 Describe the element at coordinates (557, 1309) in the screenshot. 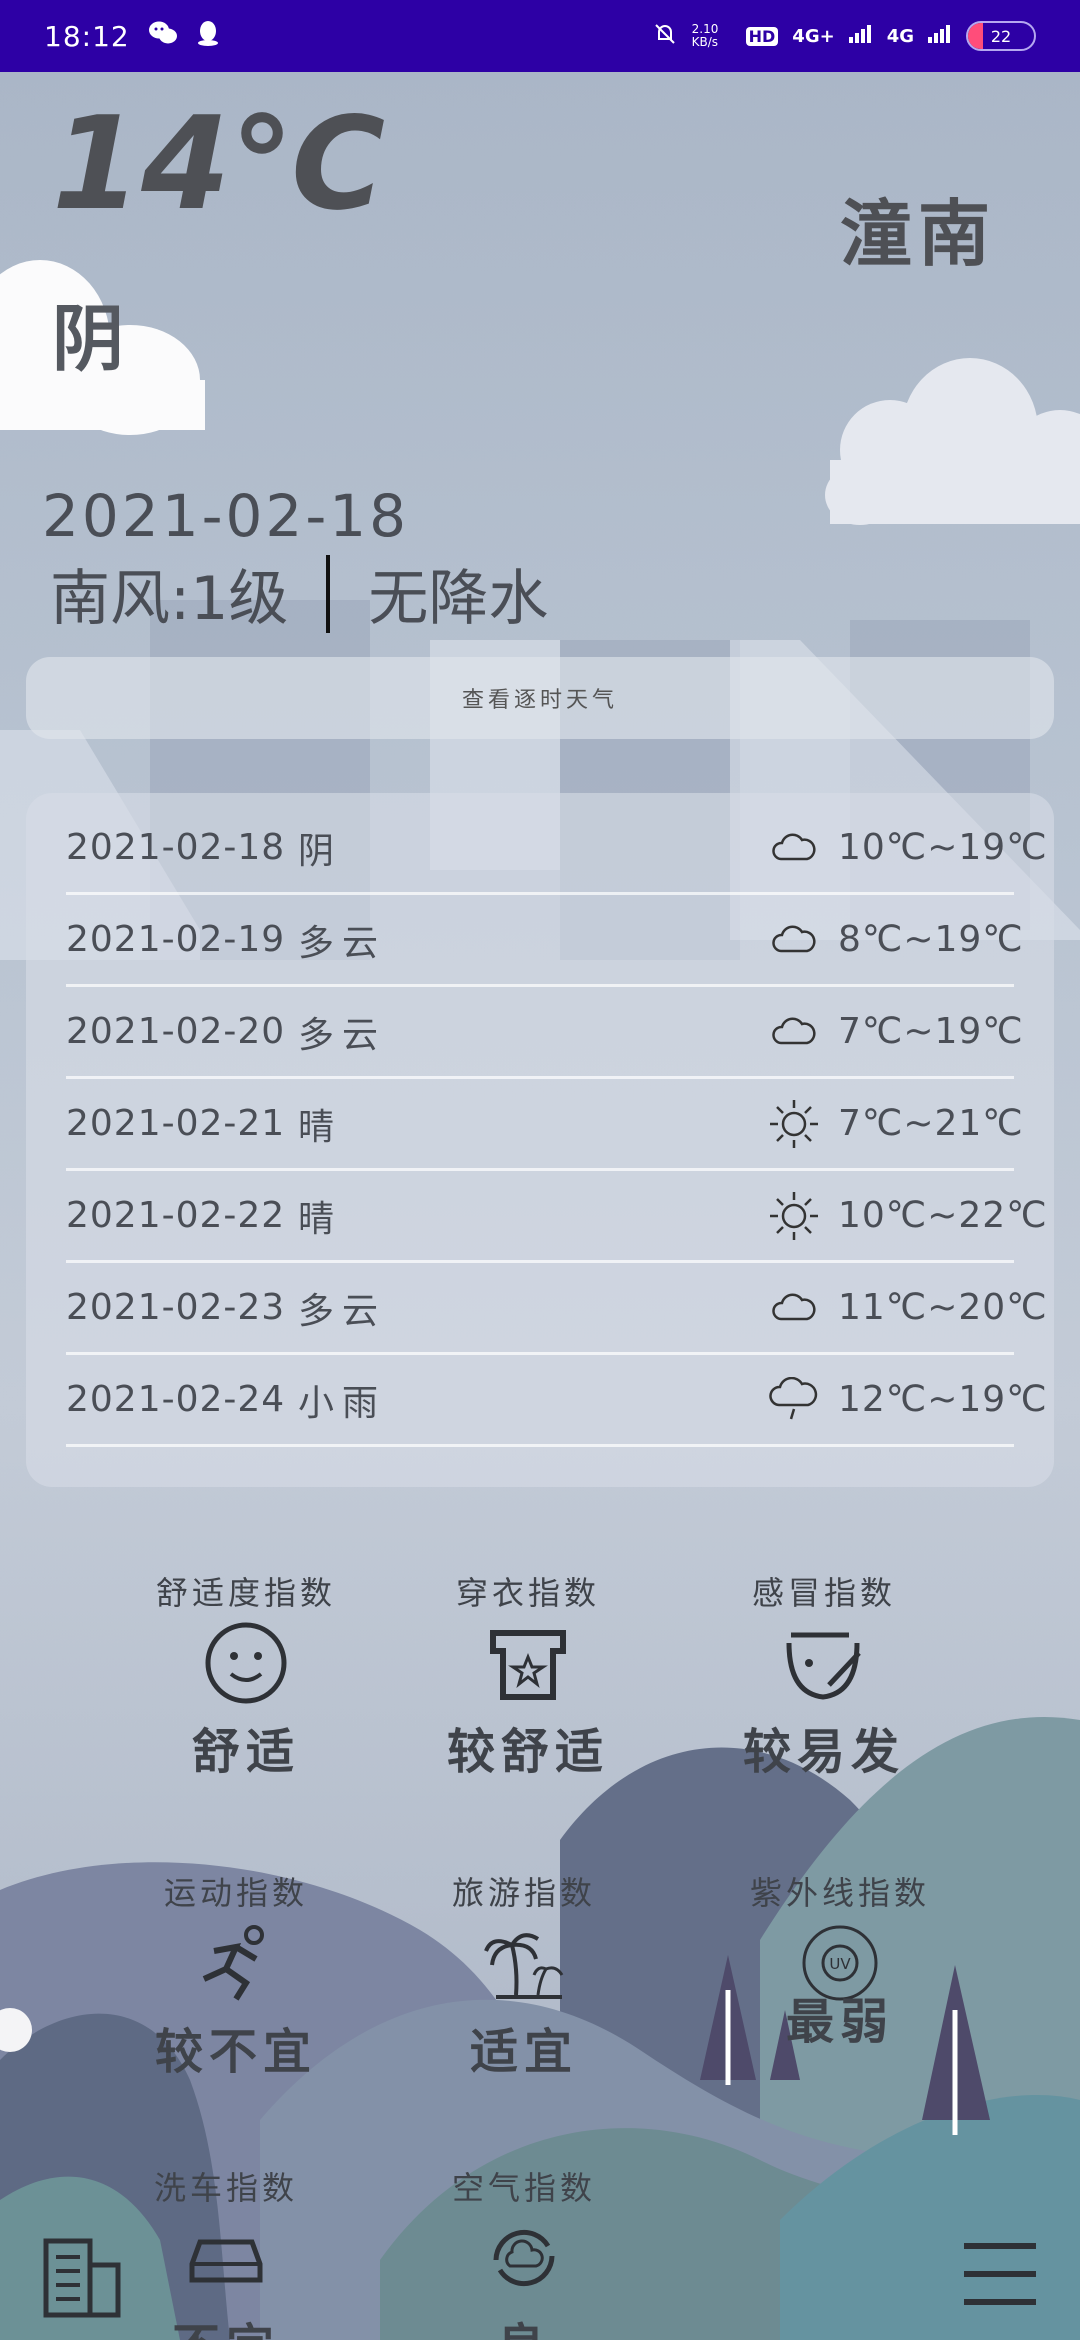

I see `forecast-row: 2021-02-23 多云 11℃~20℃` at that location.